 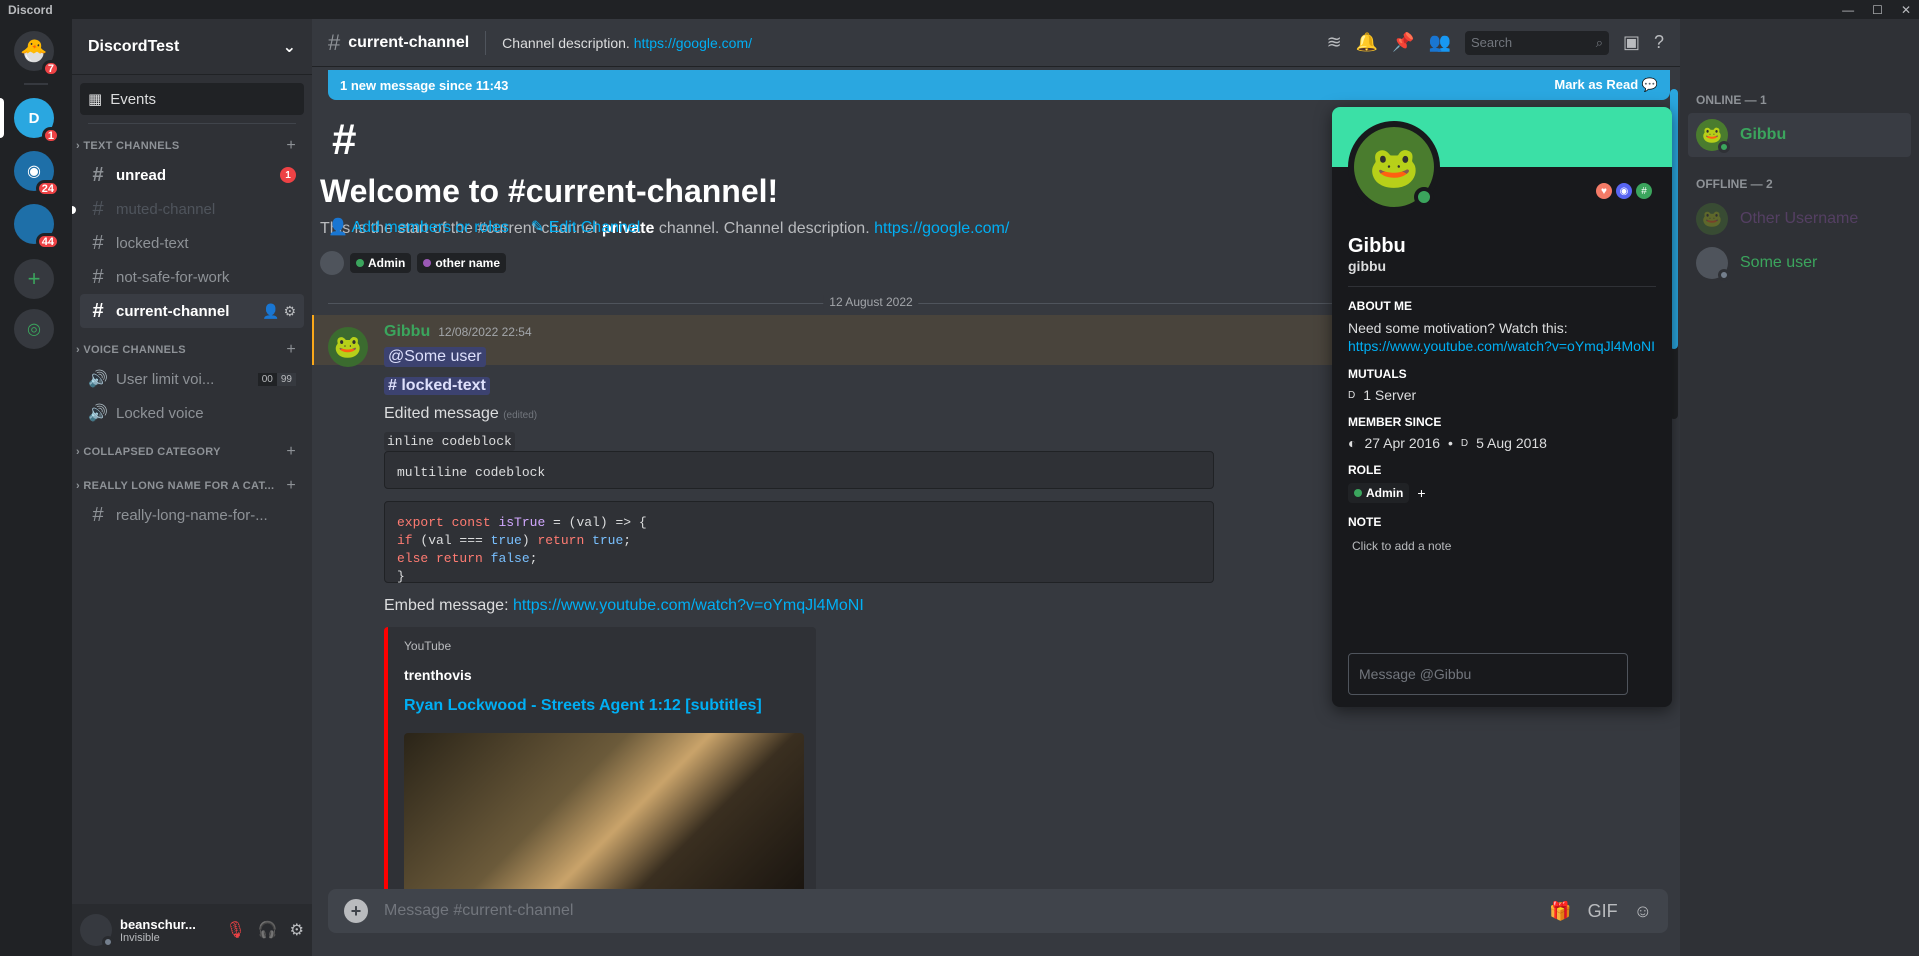 I want to click on add-server-icon: +, so click(x=34, y=279).